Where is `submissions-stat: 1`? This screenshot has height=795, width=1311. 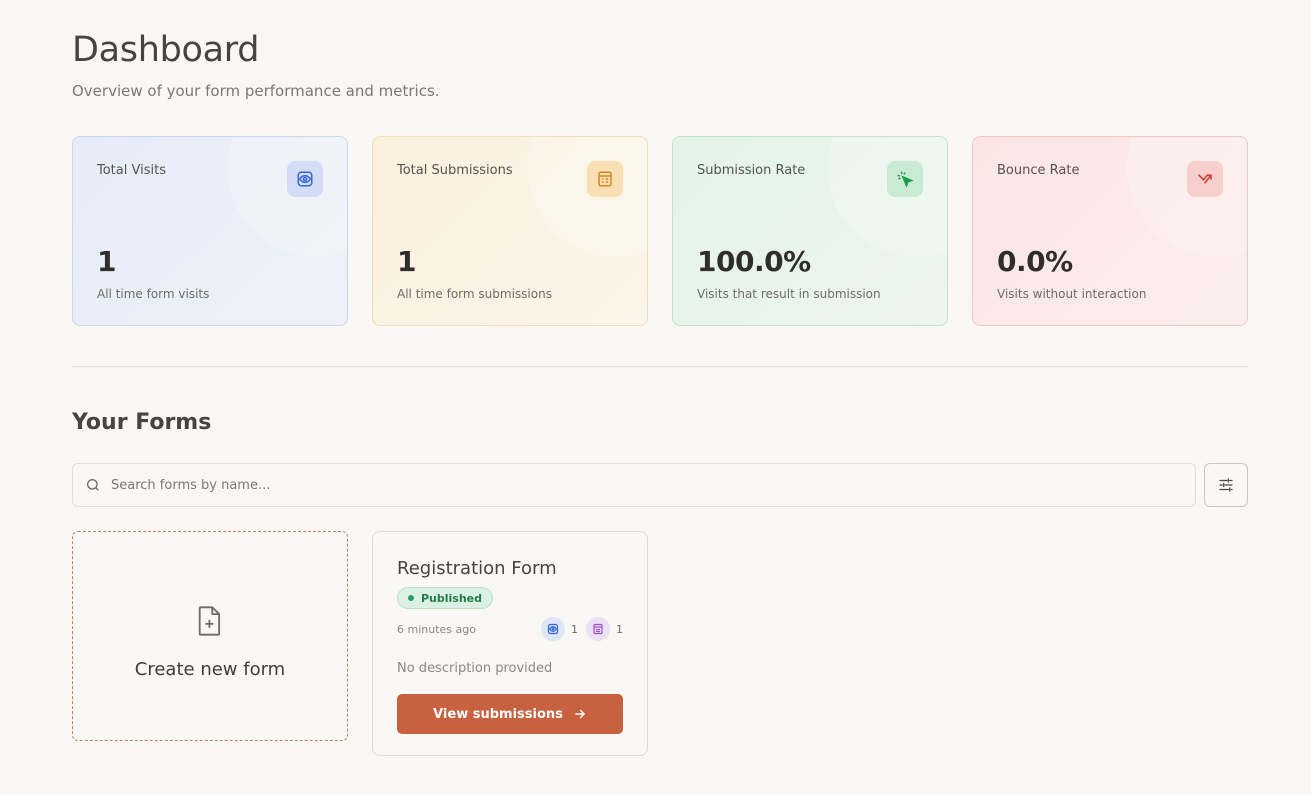 submissions-stat: 1 is located at coordinates (604, 629).